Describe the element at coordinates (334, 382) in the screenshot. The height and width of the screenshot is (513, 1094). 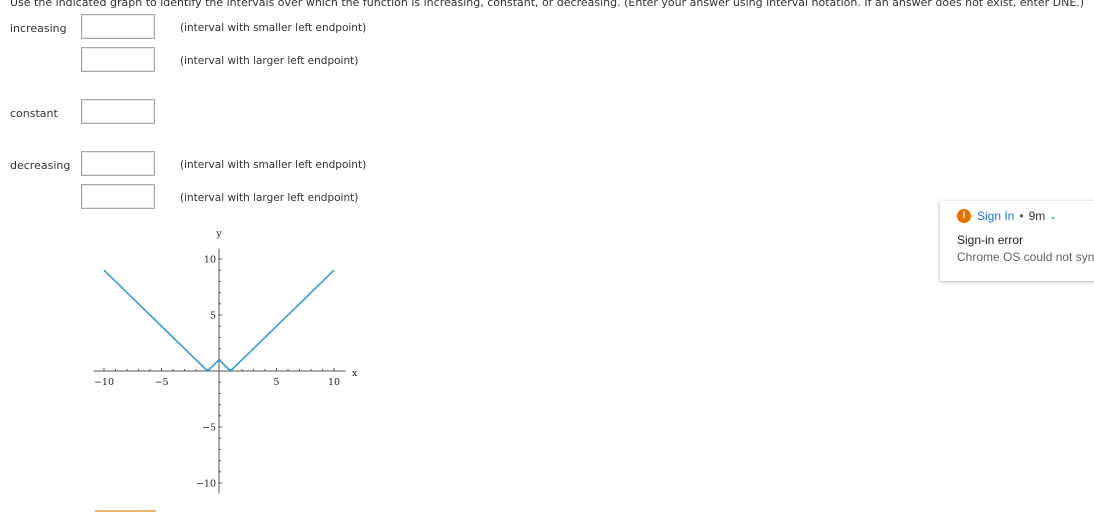
I see `x-tick-label: 10` at that location.